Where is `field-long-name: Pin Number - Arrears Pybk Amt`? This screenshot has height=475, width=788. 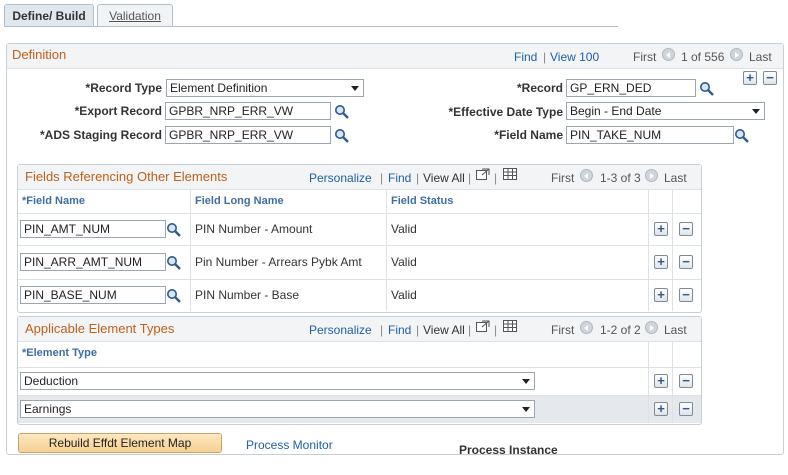
field-long-name: Pin Number - Arrears Pybk Amt is located at coordinates (278, 262).